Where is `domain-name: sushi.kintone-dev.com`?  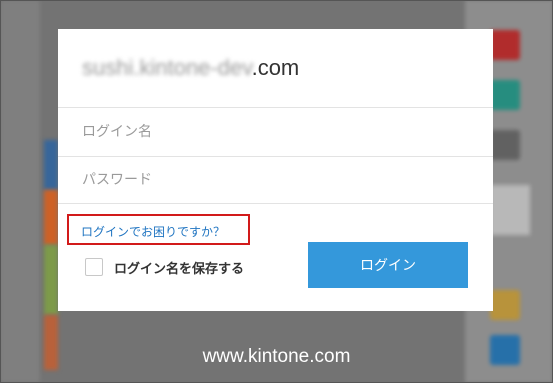 domain-name: sushi.kintone-dev.com is located at coordinates (190, 68).